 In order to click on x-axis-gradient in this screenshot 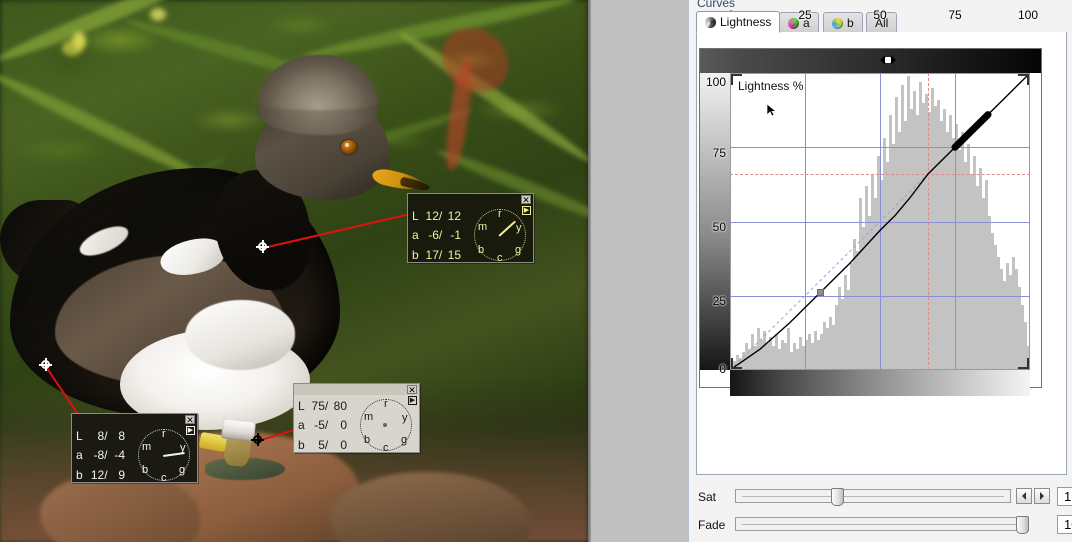, I will do `click(880, 383)`.